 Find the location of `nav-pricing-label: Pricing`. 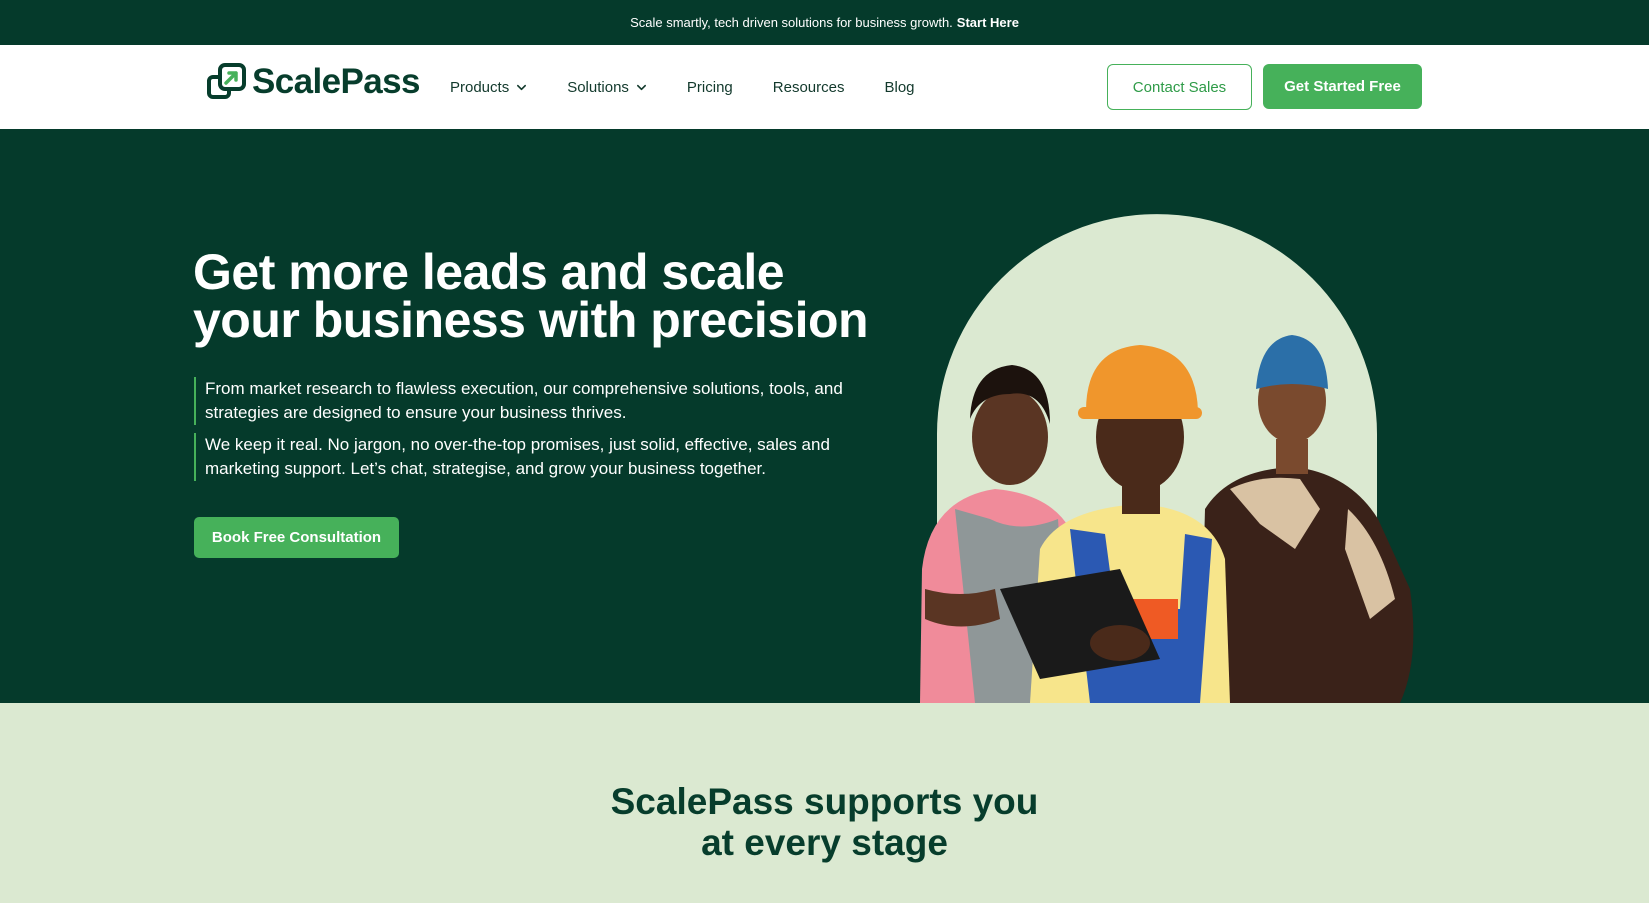

nav-pricing-label: Pricing is located at coordinates (709, 87).